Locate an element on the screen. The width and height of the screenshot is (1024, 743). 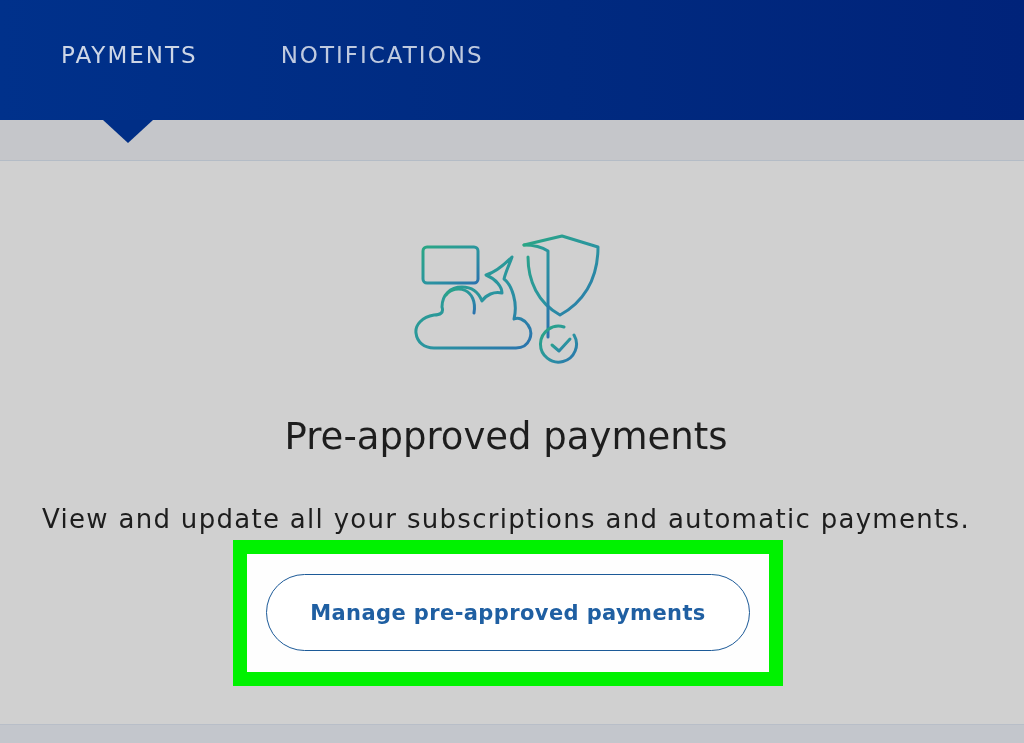
panel-description: View and update all your subscriptions and automatic payments. is located at coordinates (506, 519).